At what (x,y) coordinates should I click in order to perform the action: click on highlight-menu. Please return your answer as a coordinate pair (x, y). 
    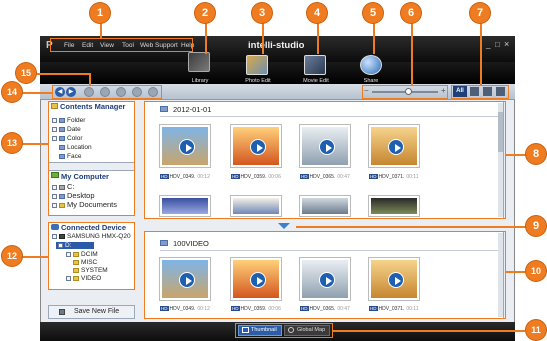
    Looking at the image, I should click on (121, 45).